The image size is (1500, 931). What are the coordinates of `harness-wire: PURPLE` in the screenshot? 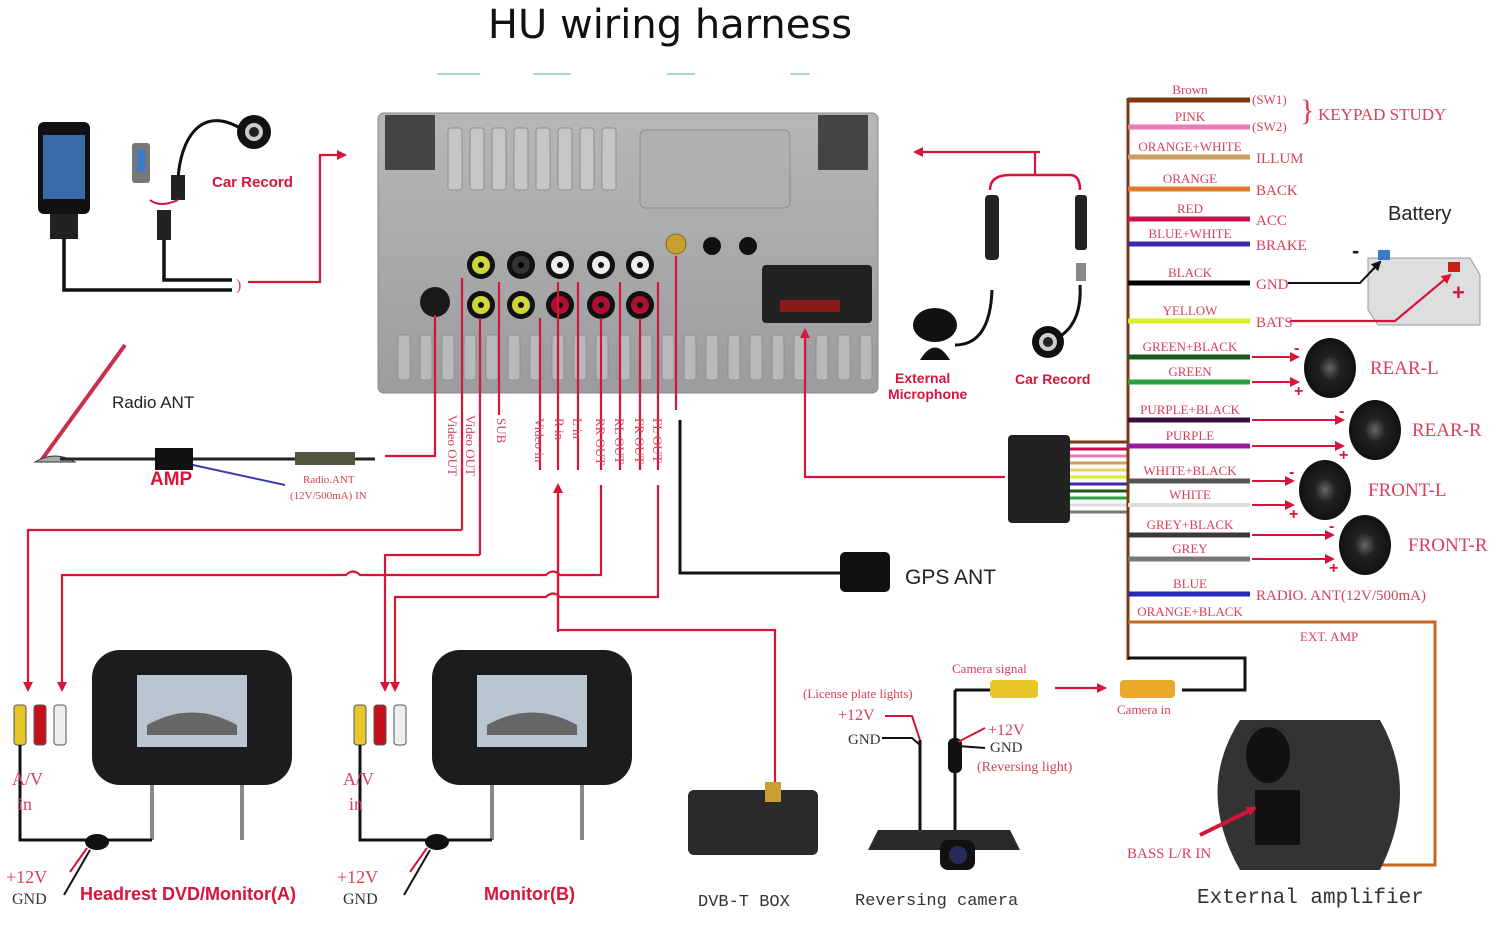 It's located at (1189, 438).